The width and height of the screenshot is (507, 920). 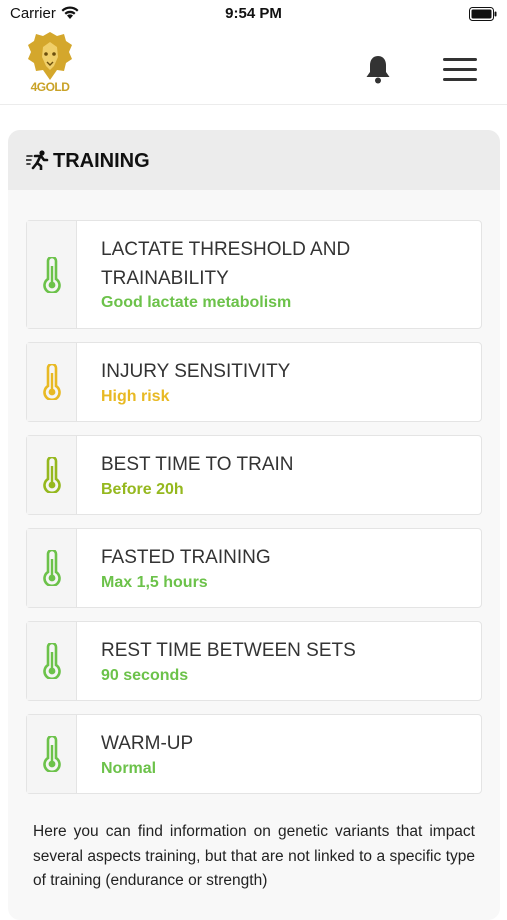 What do you see at coordinates (460, 69) in the screenshot?
I see `hamburger-menu-icon` at bounding box center [460, 69].